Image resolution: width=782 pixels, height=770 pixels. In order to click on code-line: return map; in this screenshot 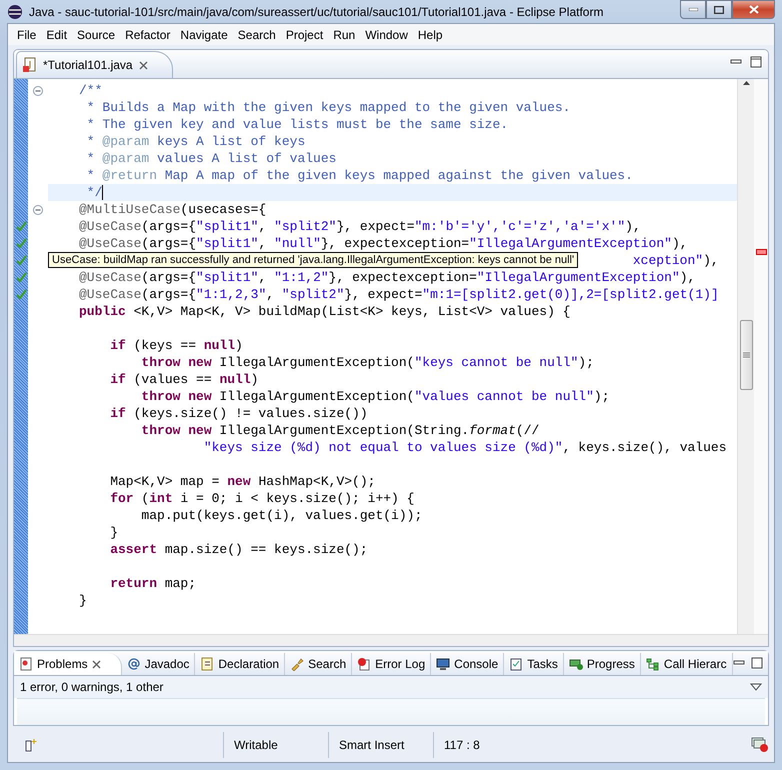, I will do `click(153, 583)`.